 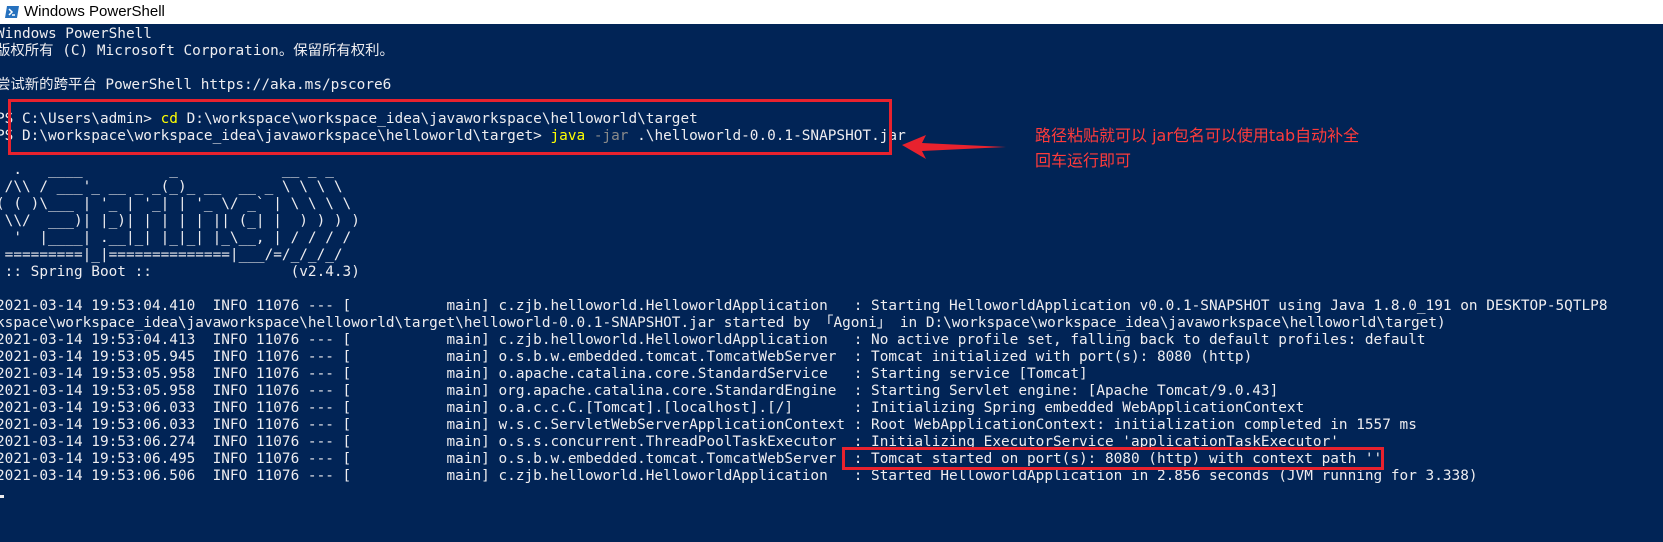 I want to click on spring-banner-line: . ____ _ __ _ _, so click(x=167, y=170).